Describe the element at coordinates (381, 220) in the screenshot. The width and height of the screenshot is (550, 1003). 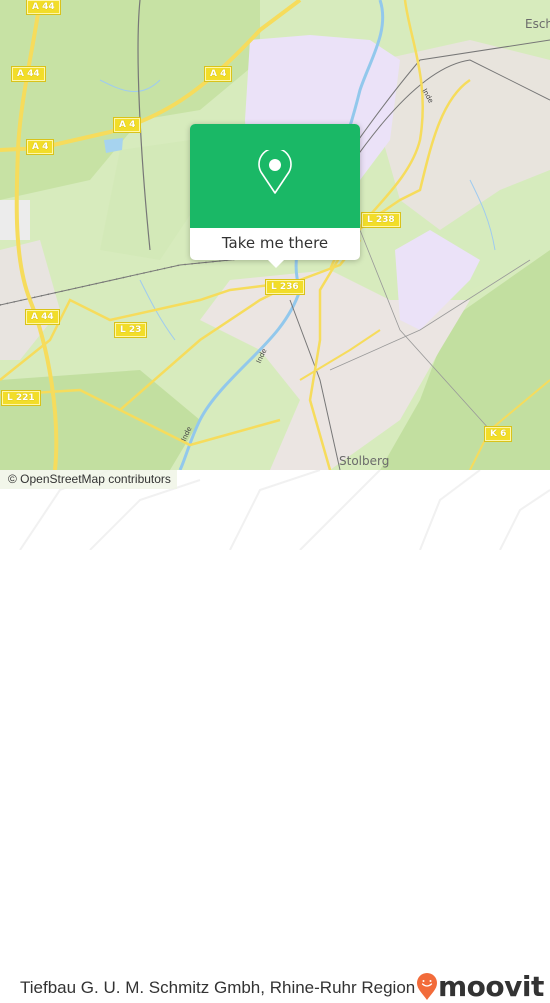
I see `road-shield-l238: L 238` at that location.